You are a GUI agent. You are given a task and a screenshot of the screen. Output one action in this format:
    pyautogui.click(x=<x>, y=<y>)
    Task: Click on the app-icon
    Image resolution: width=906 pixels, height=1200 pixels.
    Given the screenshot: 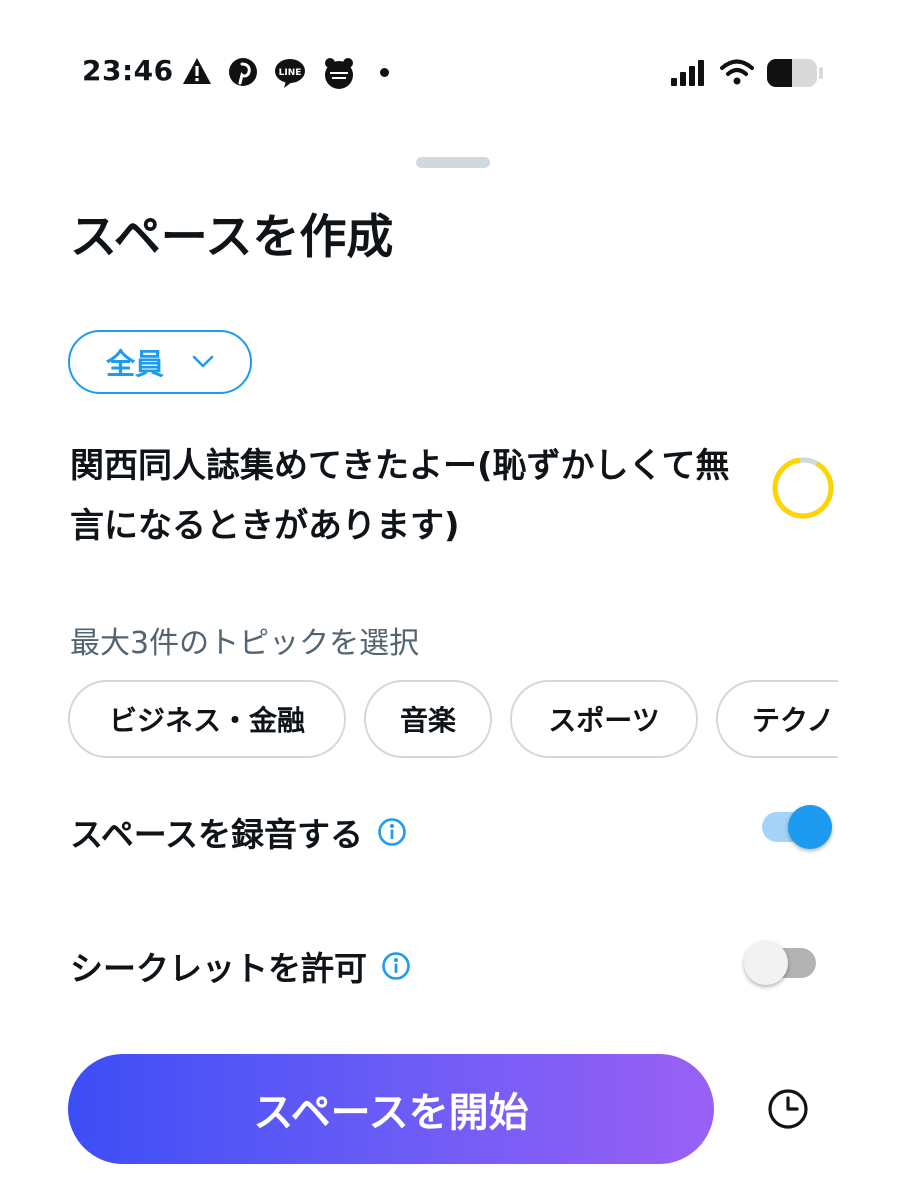 What is the action you would take?
    pyautogui.click(x=339, y=73)
    